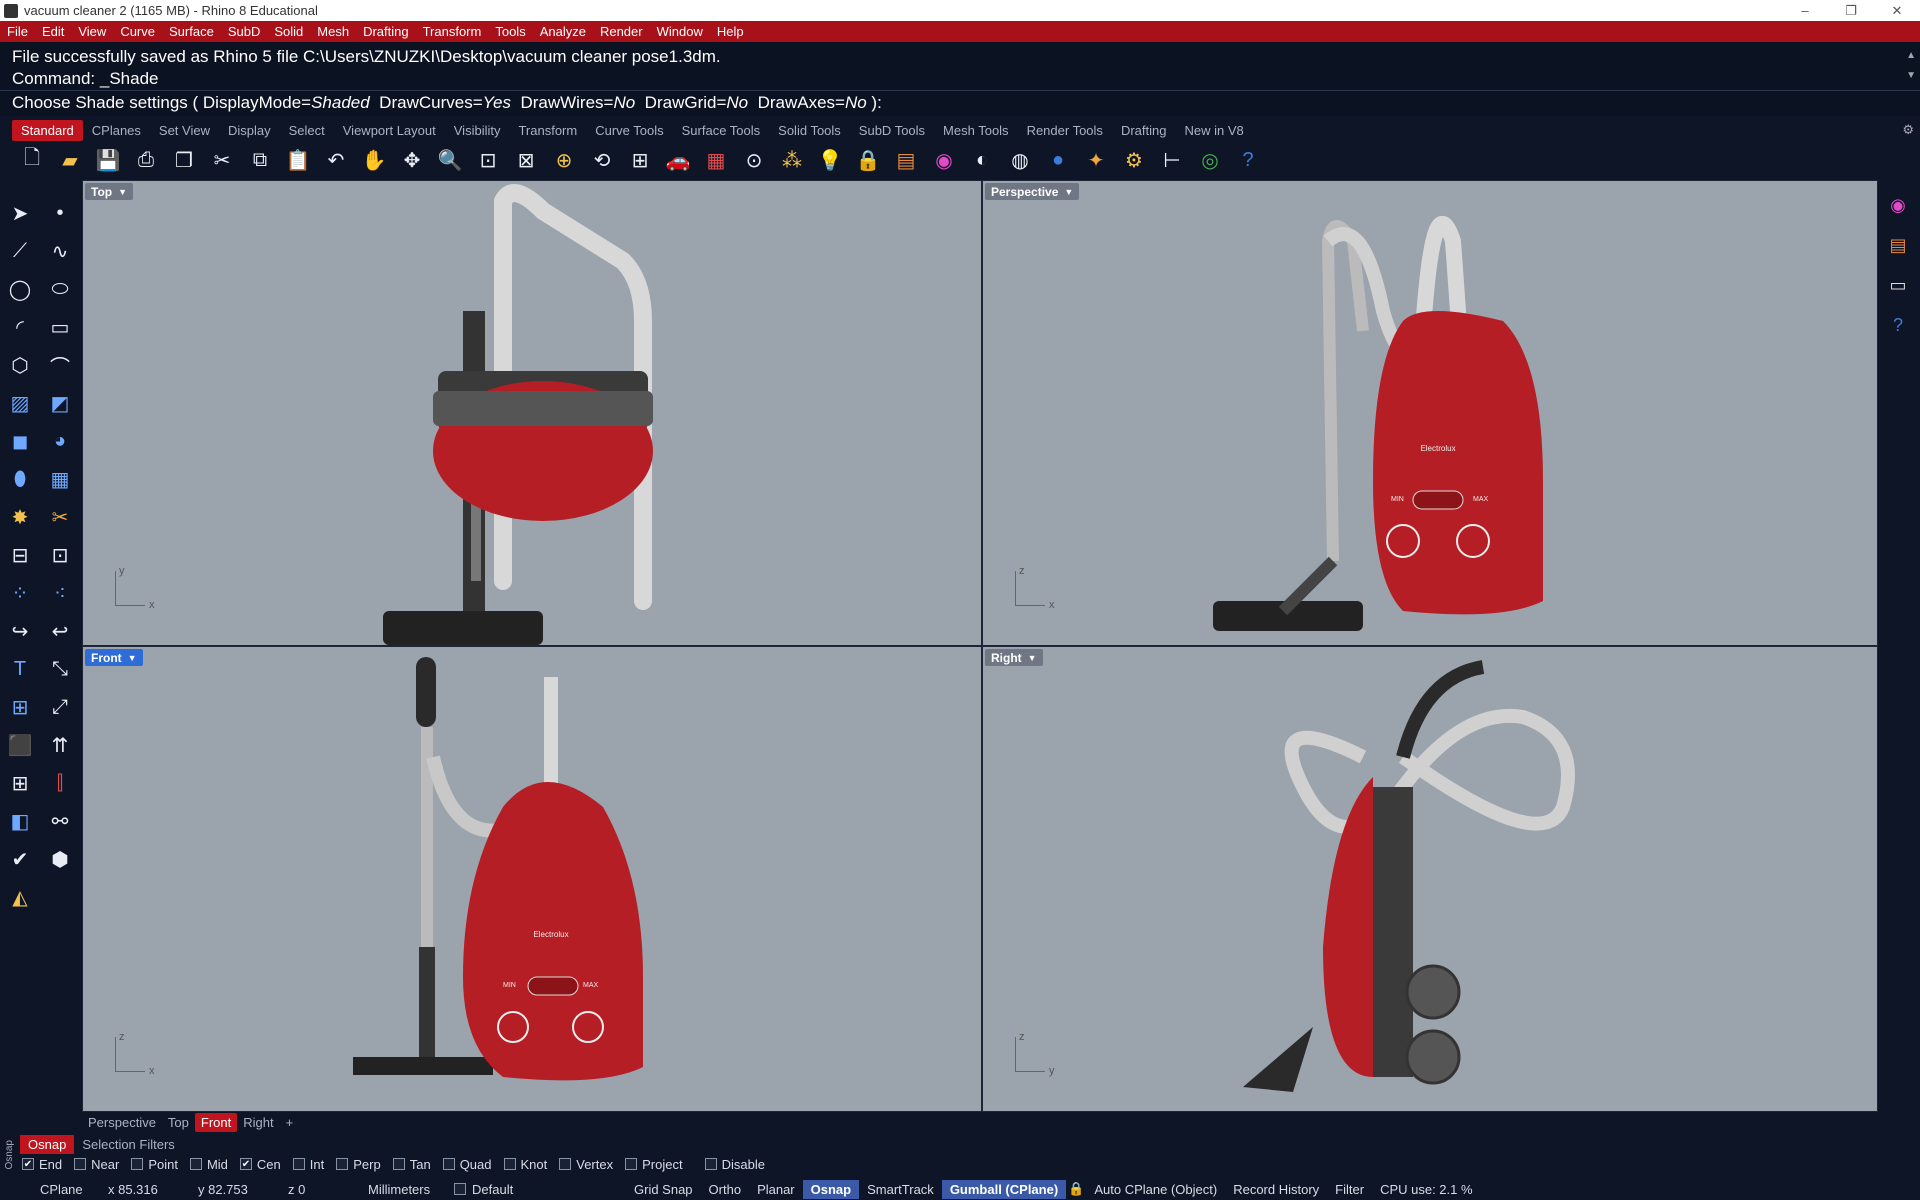  I want to click on lock-icon: 🔒, so click(868, 160).